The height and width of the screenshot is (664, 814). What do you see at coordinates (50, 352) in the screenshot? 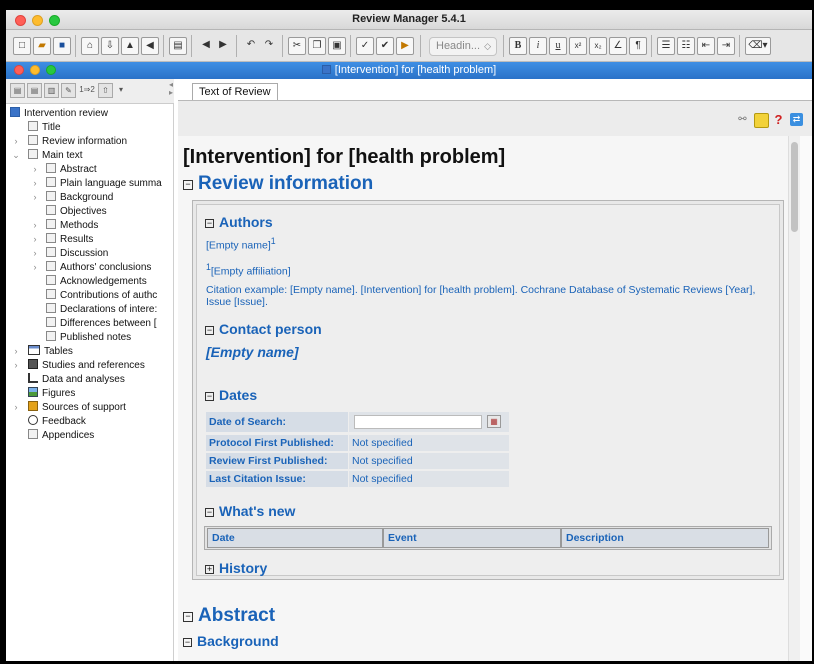
I see `tree-item-tables: Tables` at bounding box center [50, 352].